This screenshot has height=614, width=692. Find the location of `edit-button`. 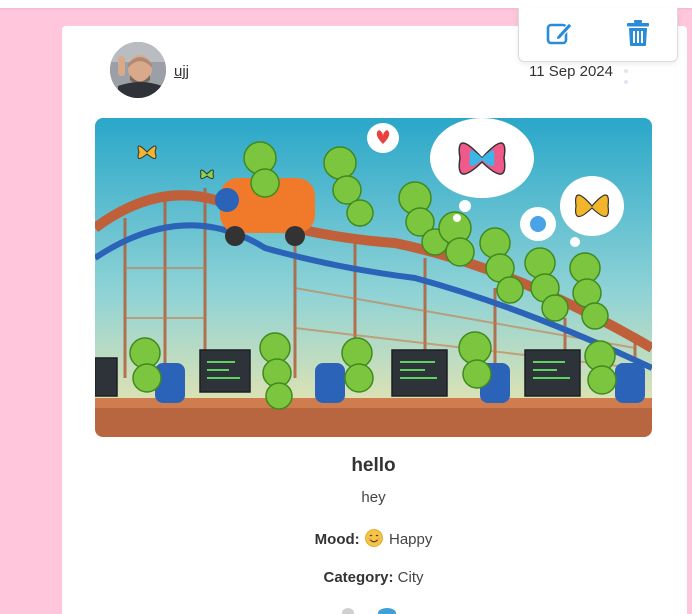

edit-button is located at coordinates (559, 33).